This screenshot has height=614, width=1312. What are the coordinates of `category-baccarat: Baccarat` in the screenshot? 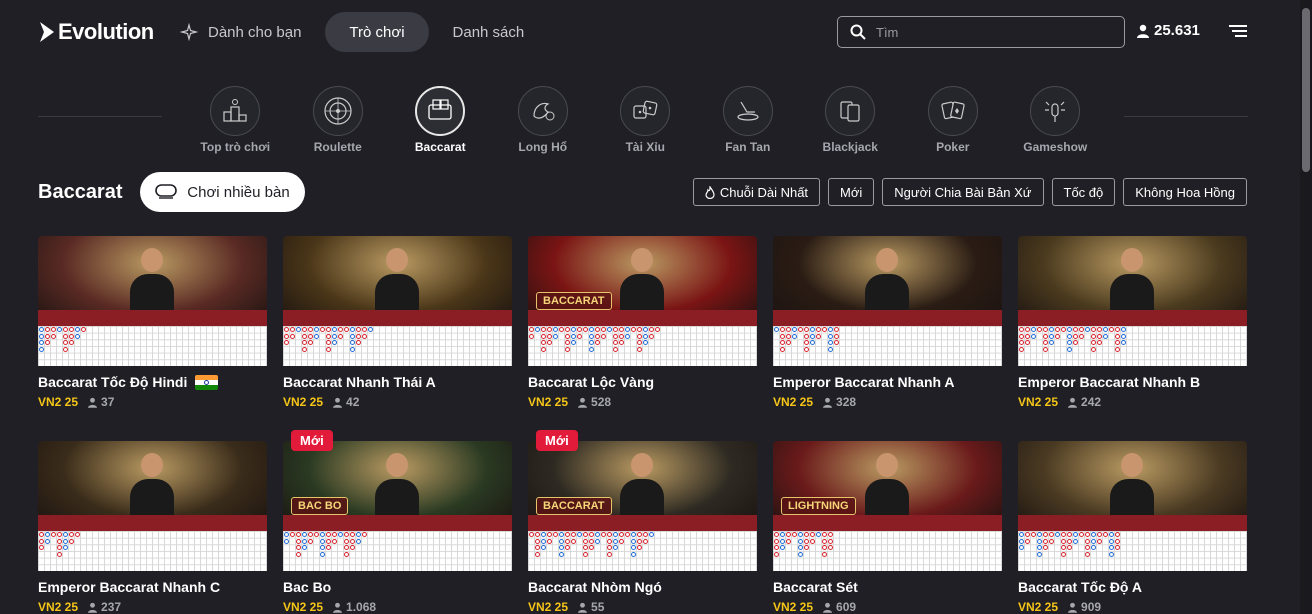 It's located at (440, 120).